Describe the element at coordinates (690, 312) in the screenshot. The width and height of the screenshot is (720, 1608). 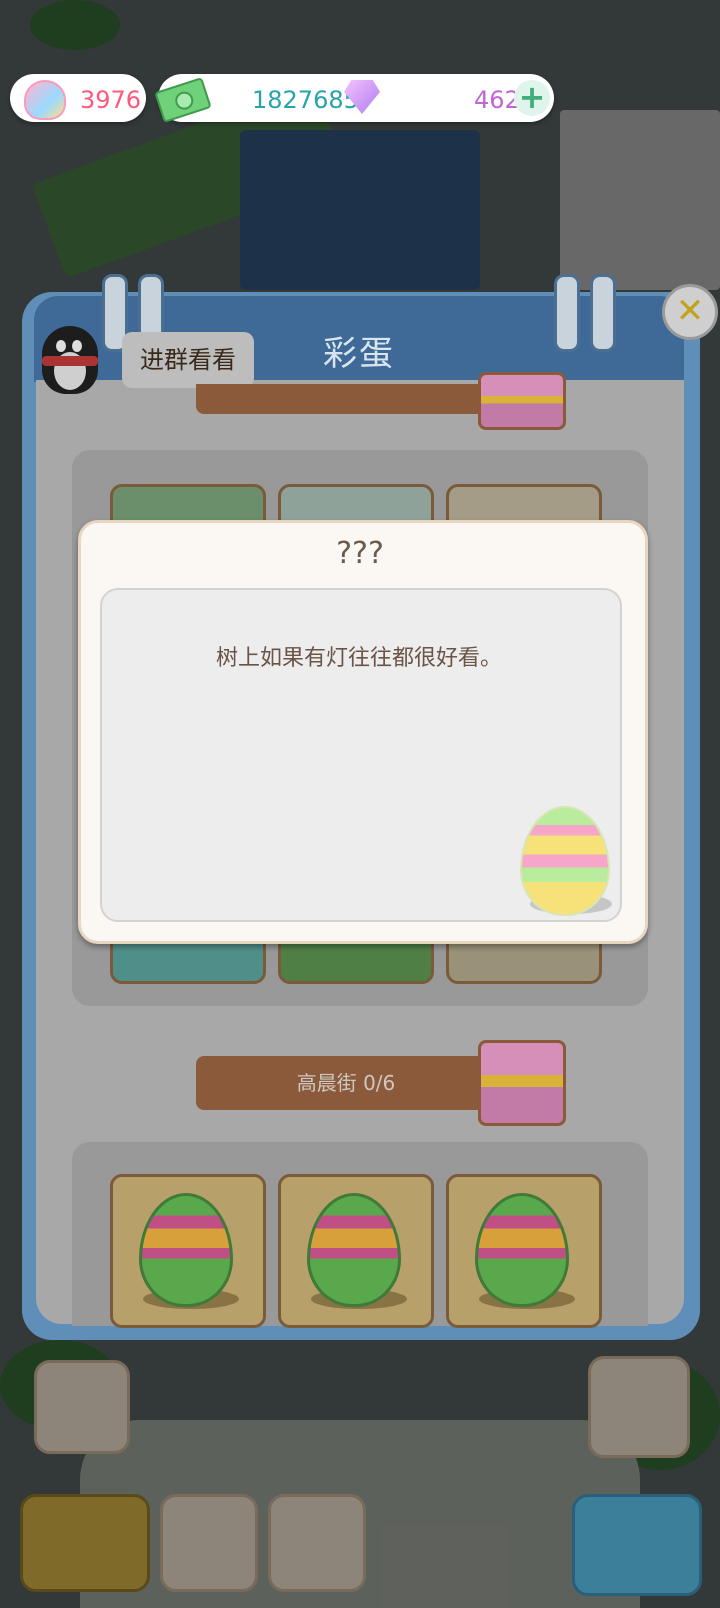
I see `close-button: ✕` at that location.